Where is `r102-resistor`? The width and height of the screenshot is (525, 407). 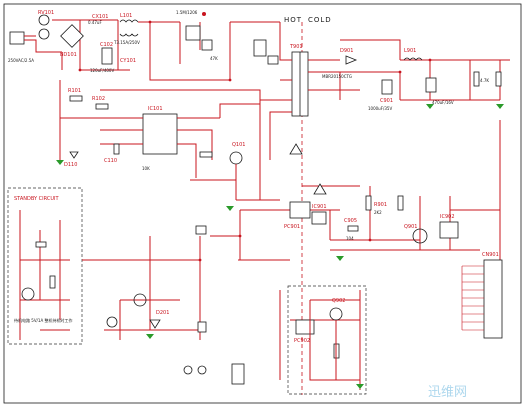
r102-resistor is located at coordinates (102, 106).